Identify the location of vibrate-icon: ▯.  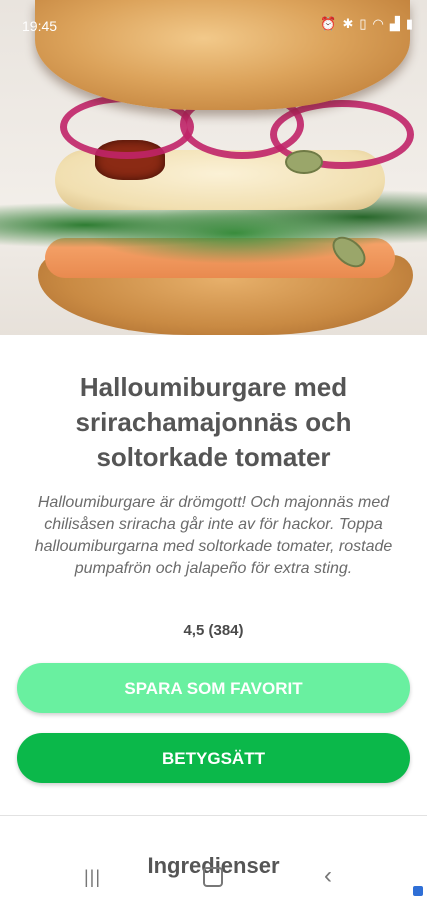
(363, 23).